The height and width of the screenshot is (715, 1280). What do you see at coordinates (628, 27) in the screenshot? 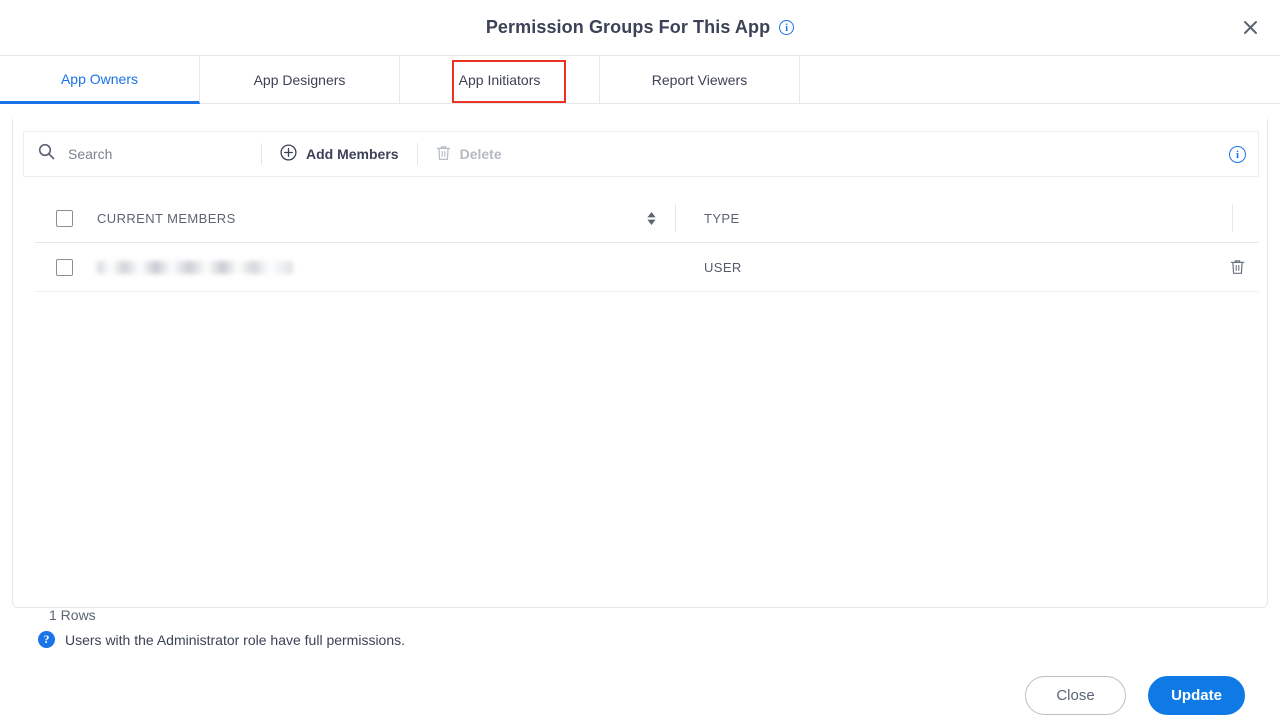
I see `dialog-title-text: Permission Groups For This App` at bounding box center [628, 27].